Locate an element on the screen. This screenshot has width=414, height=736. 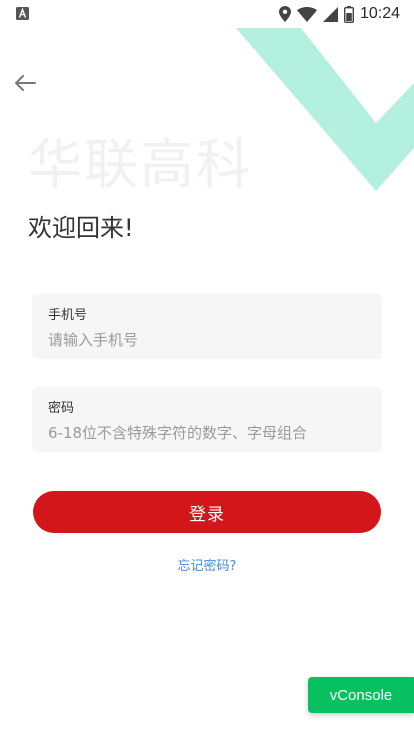
signal-icon is located at coordinates (330, 14).